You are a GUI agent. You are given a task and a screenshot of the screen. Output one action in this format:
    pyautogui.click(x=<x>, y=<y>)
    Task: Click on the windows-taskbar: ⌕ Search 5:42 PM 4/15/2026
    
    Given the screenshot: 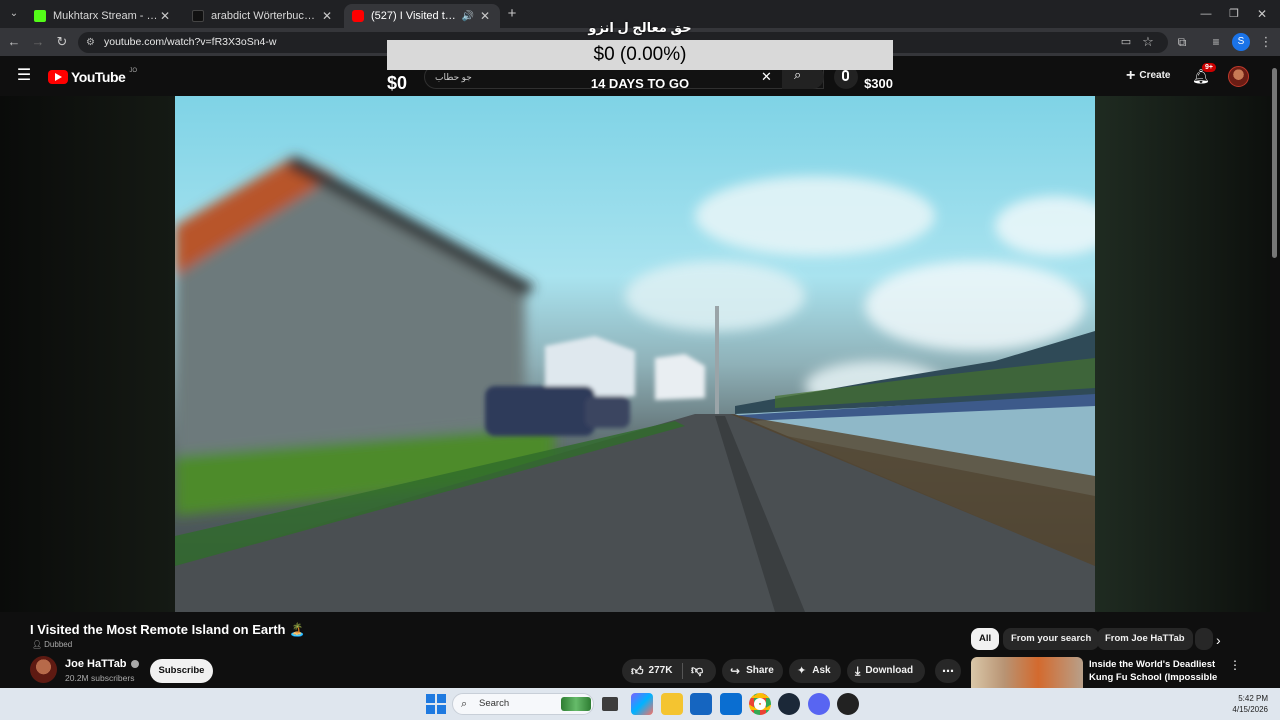 What is the action you would take?
    pyautogui.click(x=640, y=704)
    